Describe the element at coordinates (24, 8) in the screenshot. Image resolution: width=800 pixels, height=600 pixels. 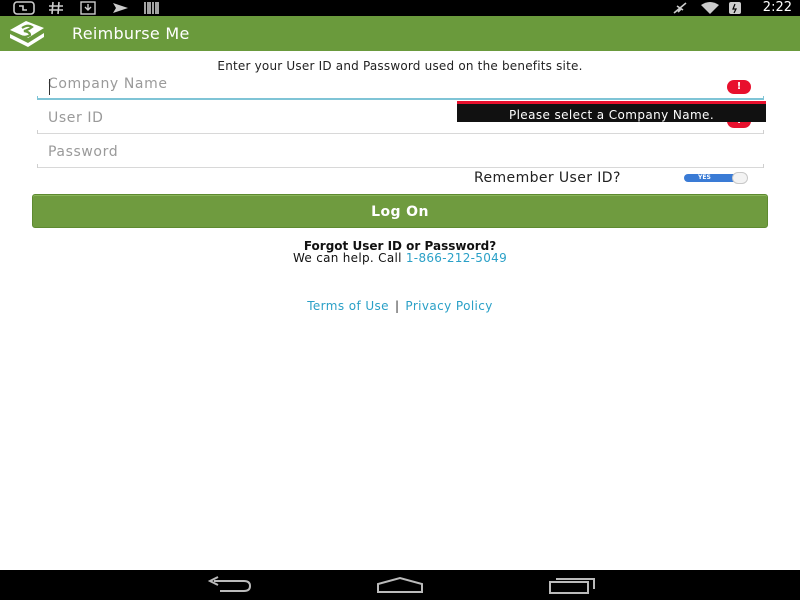
I see `usb-debug-icon` at that location.